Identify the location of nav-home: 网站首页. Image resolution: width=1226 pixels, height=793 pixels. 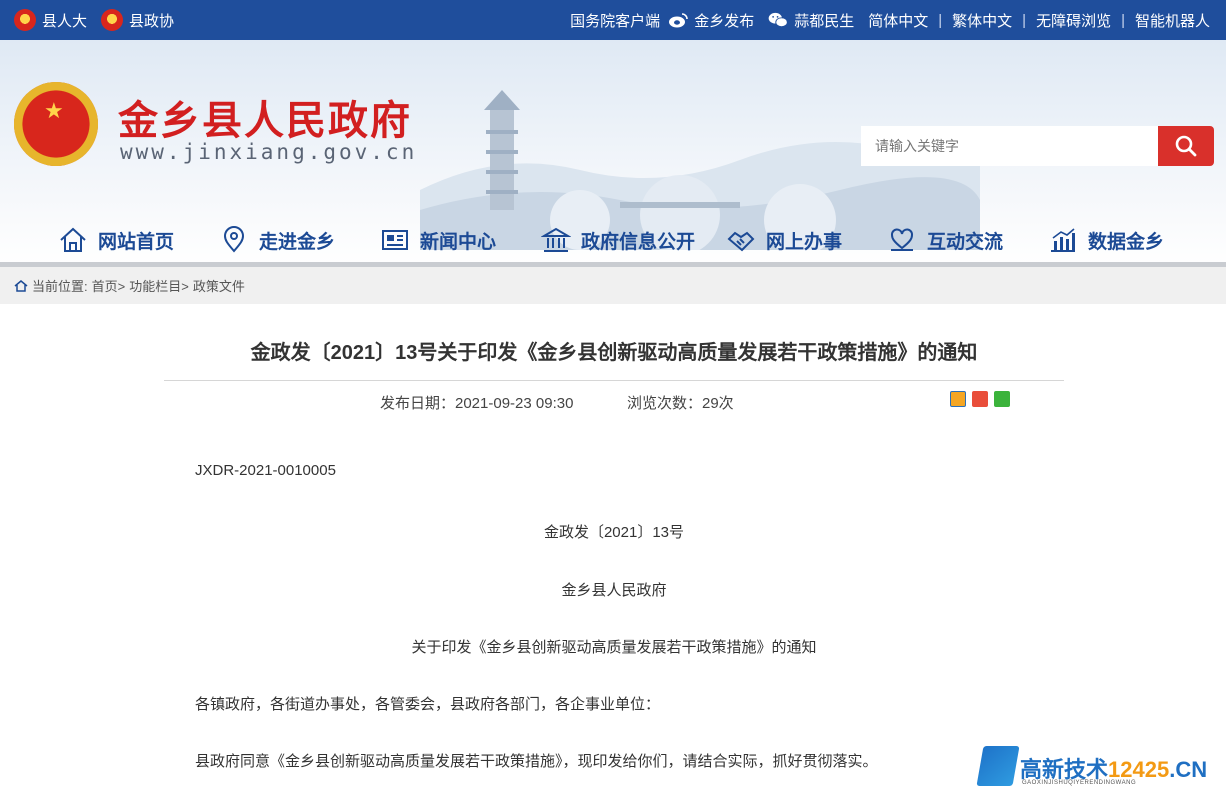
(116, 240).